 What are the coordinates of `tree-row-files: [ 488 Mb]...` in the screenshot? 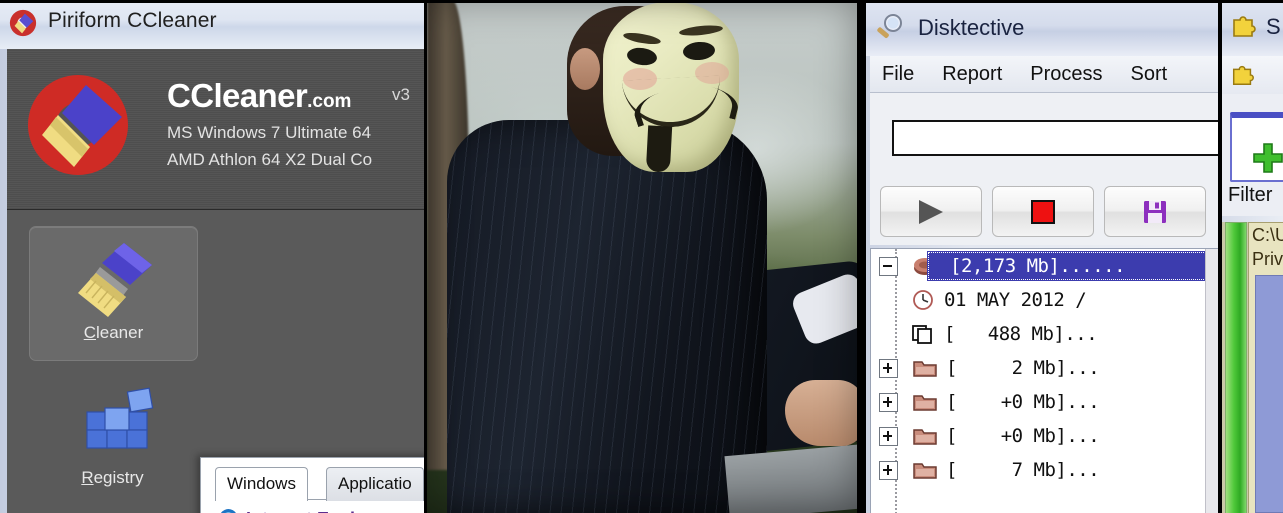 It's located at (1044, 334).